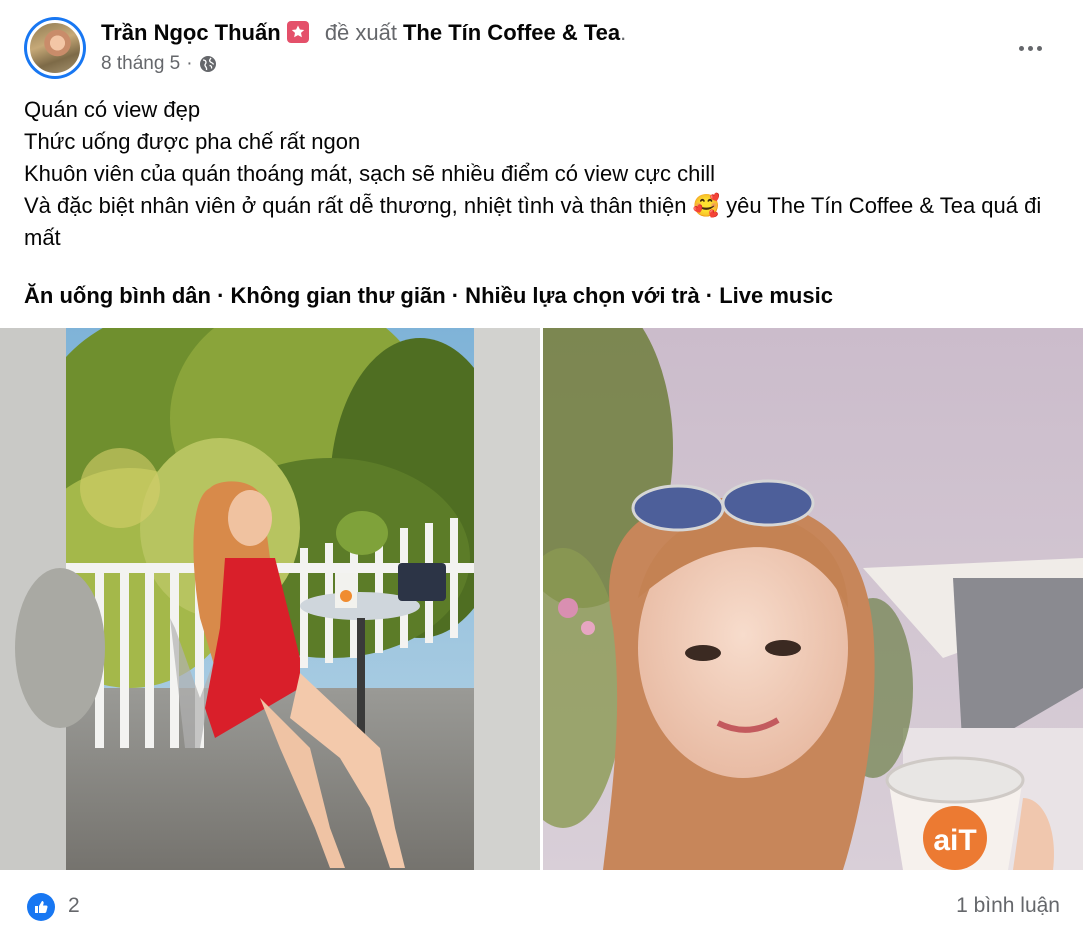  Describe the element at coordinates (623, 32) in the screenshot. I see `attribution-period: .` at that location.